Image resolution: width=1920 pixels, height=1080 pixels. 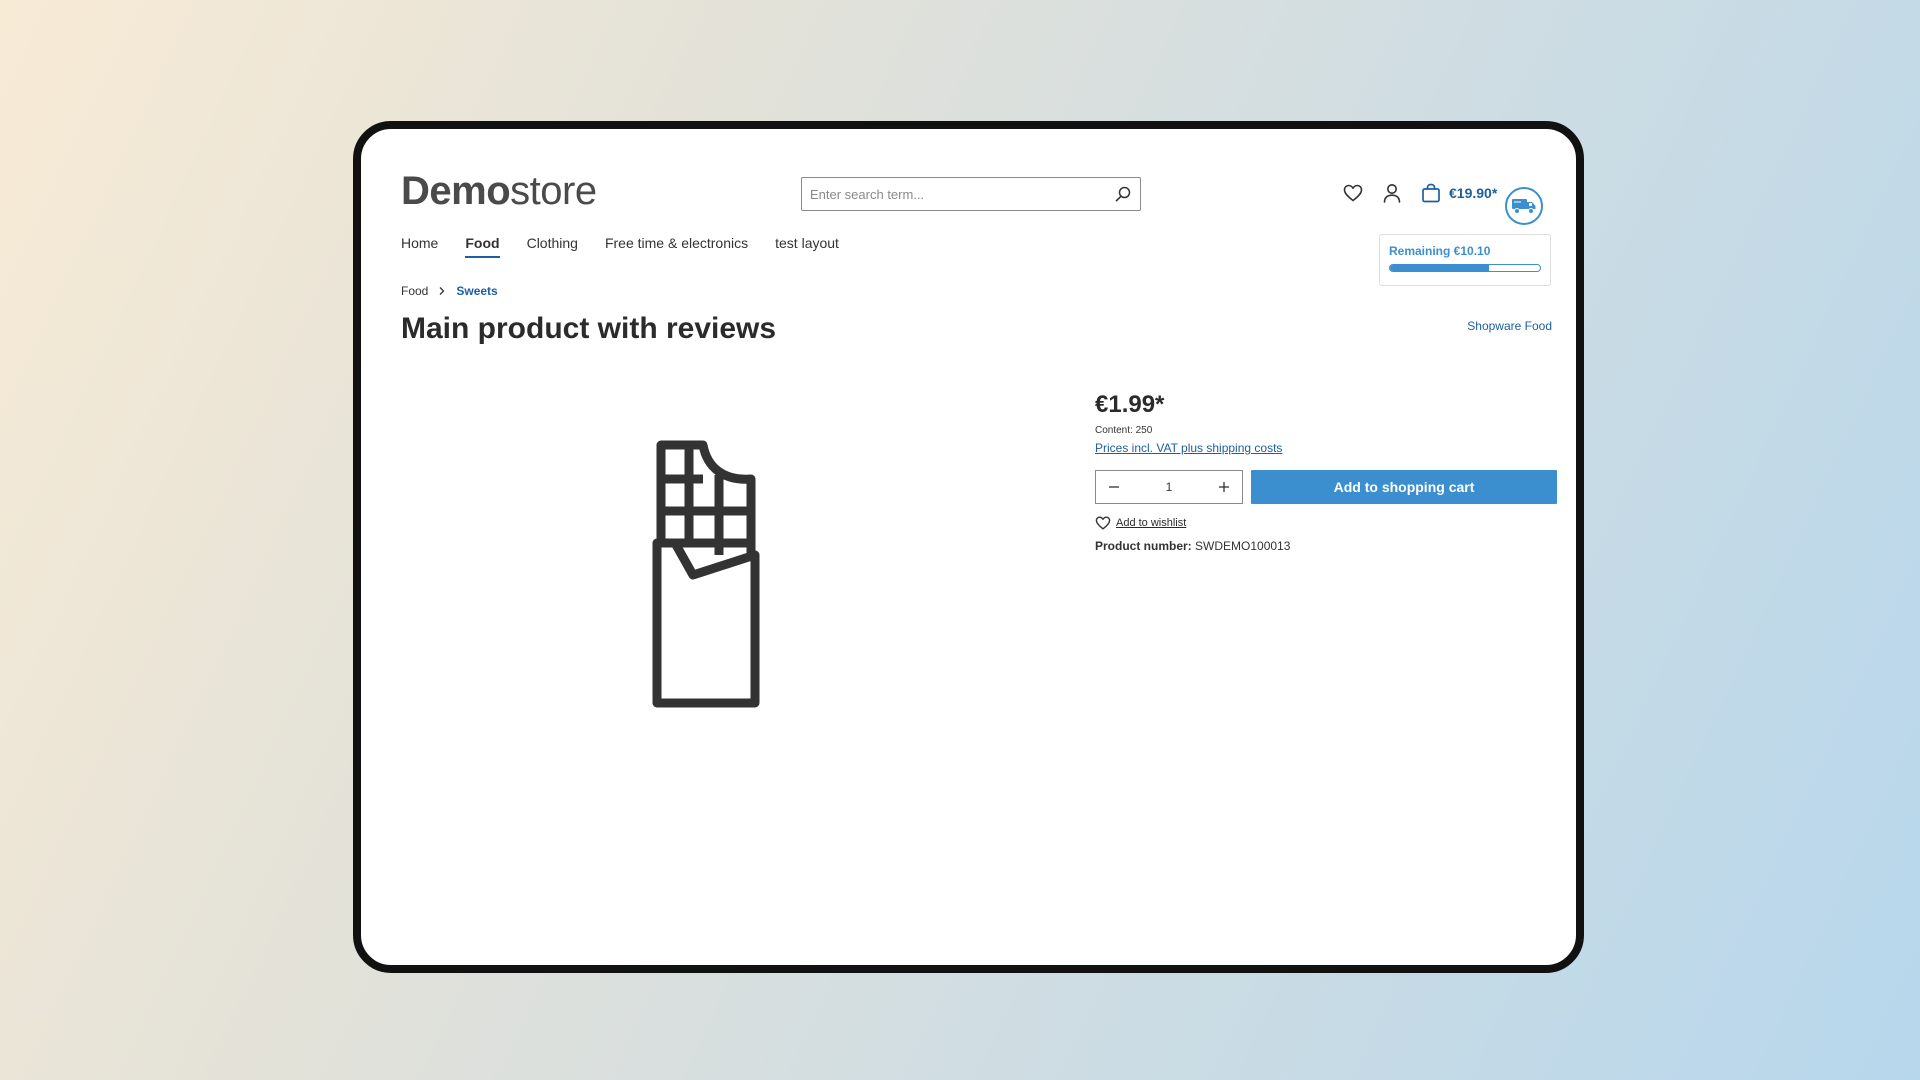 What do you see at coordinates (1509, 326) in the screenshot?
I see `manufacturer-link: Shopware Food` at bounding box center [1509, 326].